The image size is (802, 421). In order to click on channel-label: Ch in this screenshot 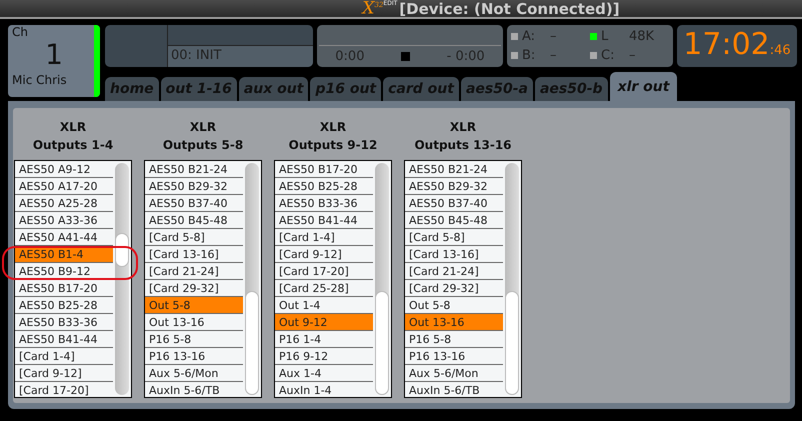, I will do `click(20, 32)`.